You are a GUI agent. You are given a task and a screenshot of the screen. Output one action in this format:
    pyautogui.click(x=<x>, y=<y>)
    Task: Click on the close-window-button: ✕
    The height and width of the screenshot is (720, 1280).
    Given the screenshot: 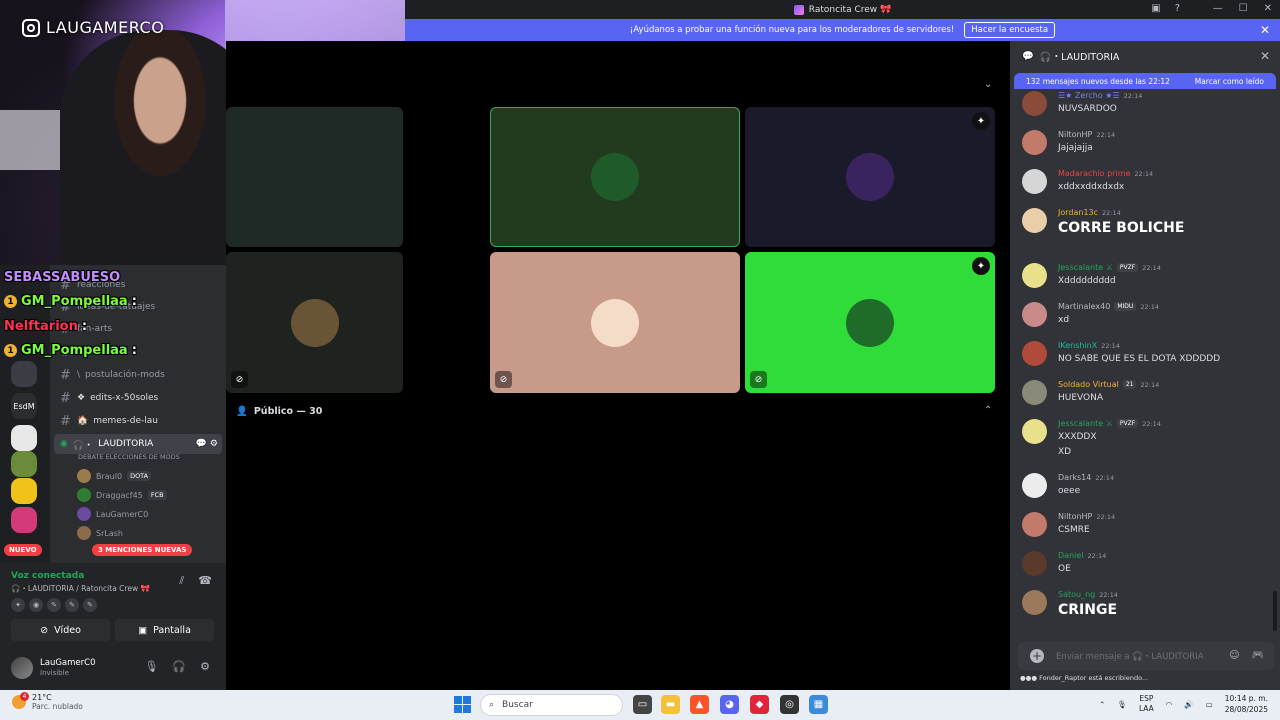 What is the action you would take?
    pyautogui.click(x=1268, y=8)
    